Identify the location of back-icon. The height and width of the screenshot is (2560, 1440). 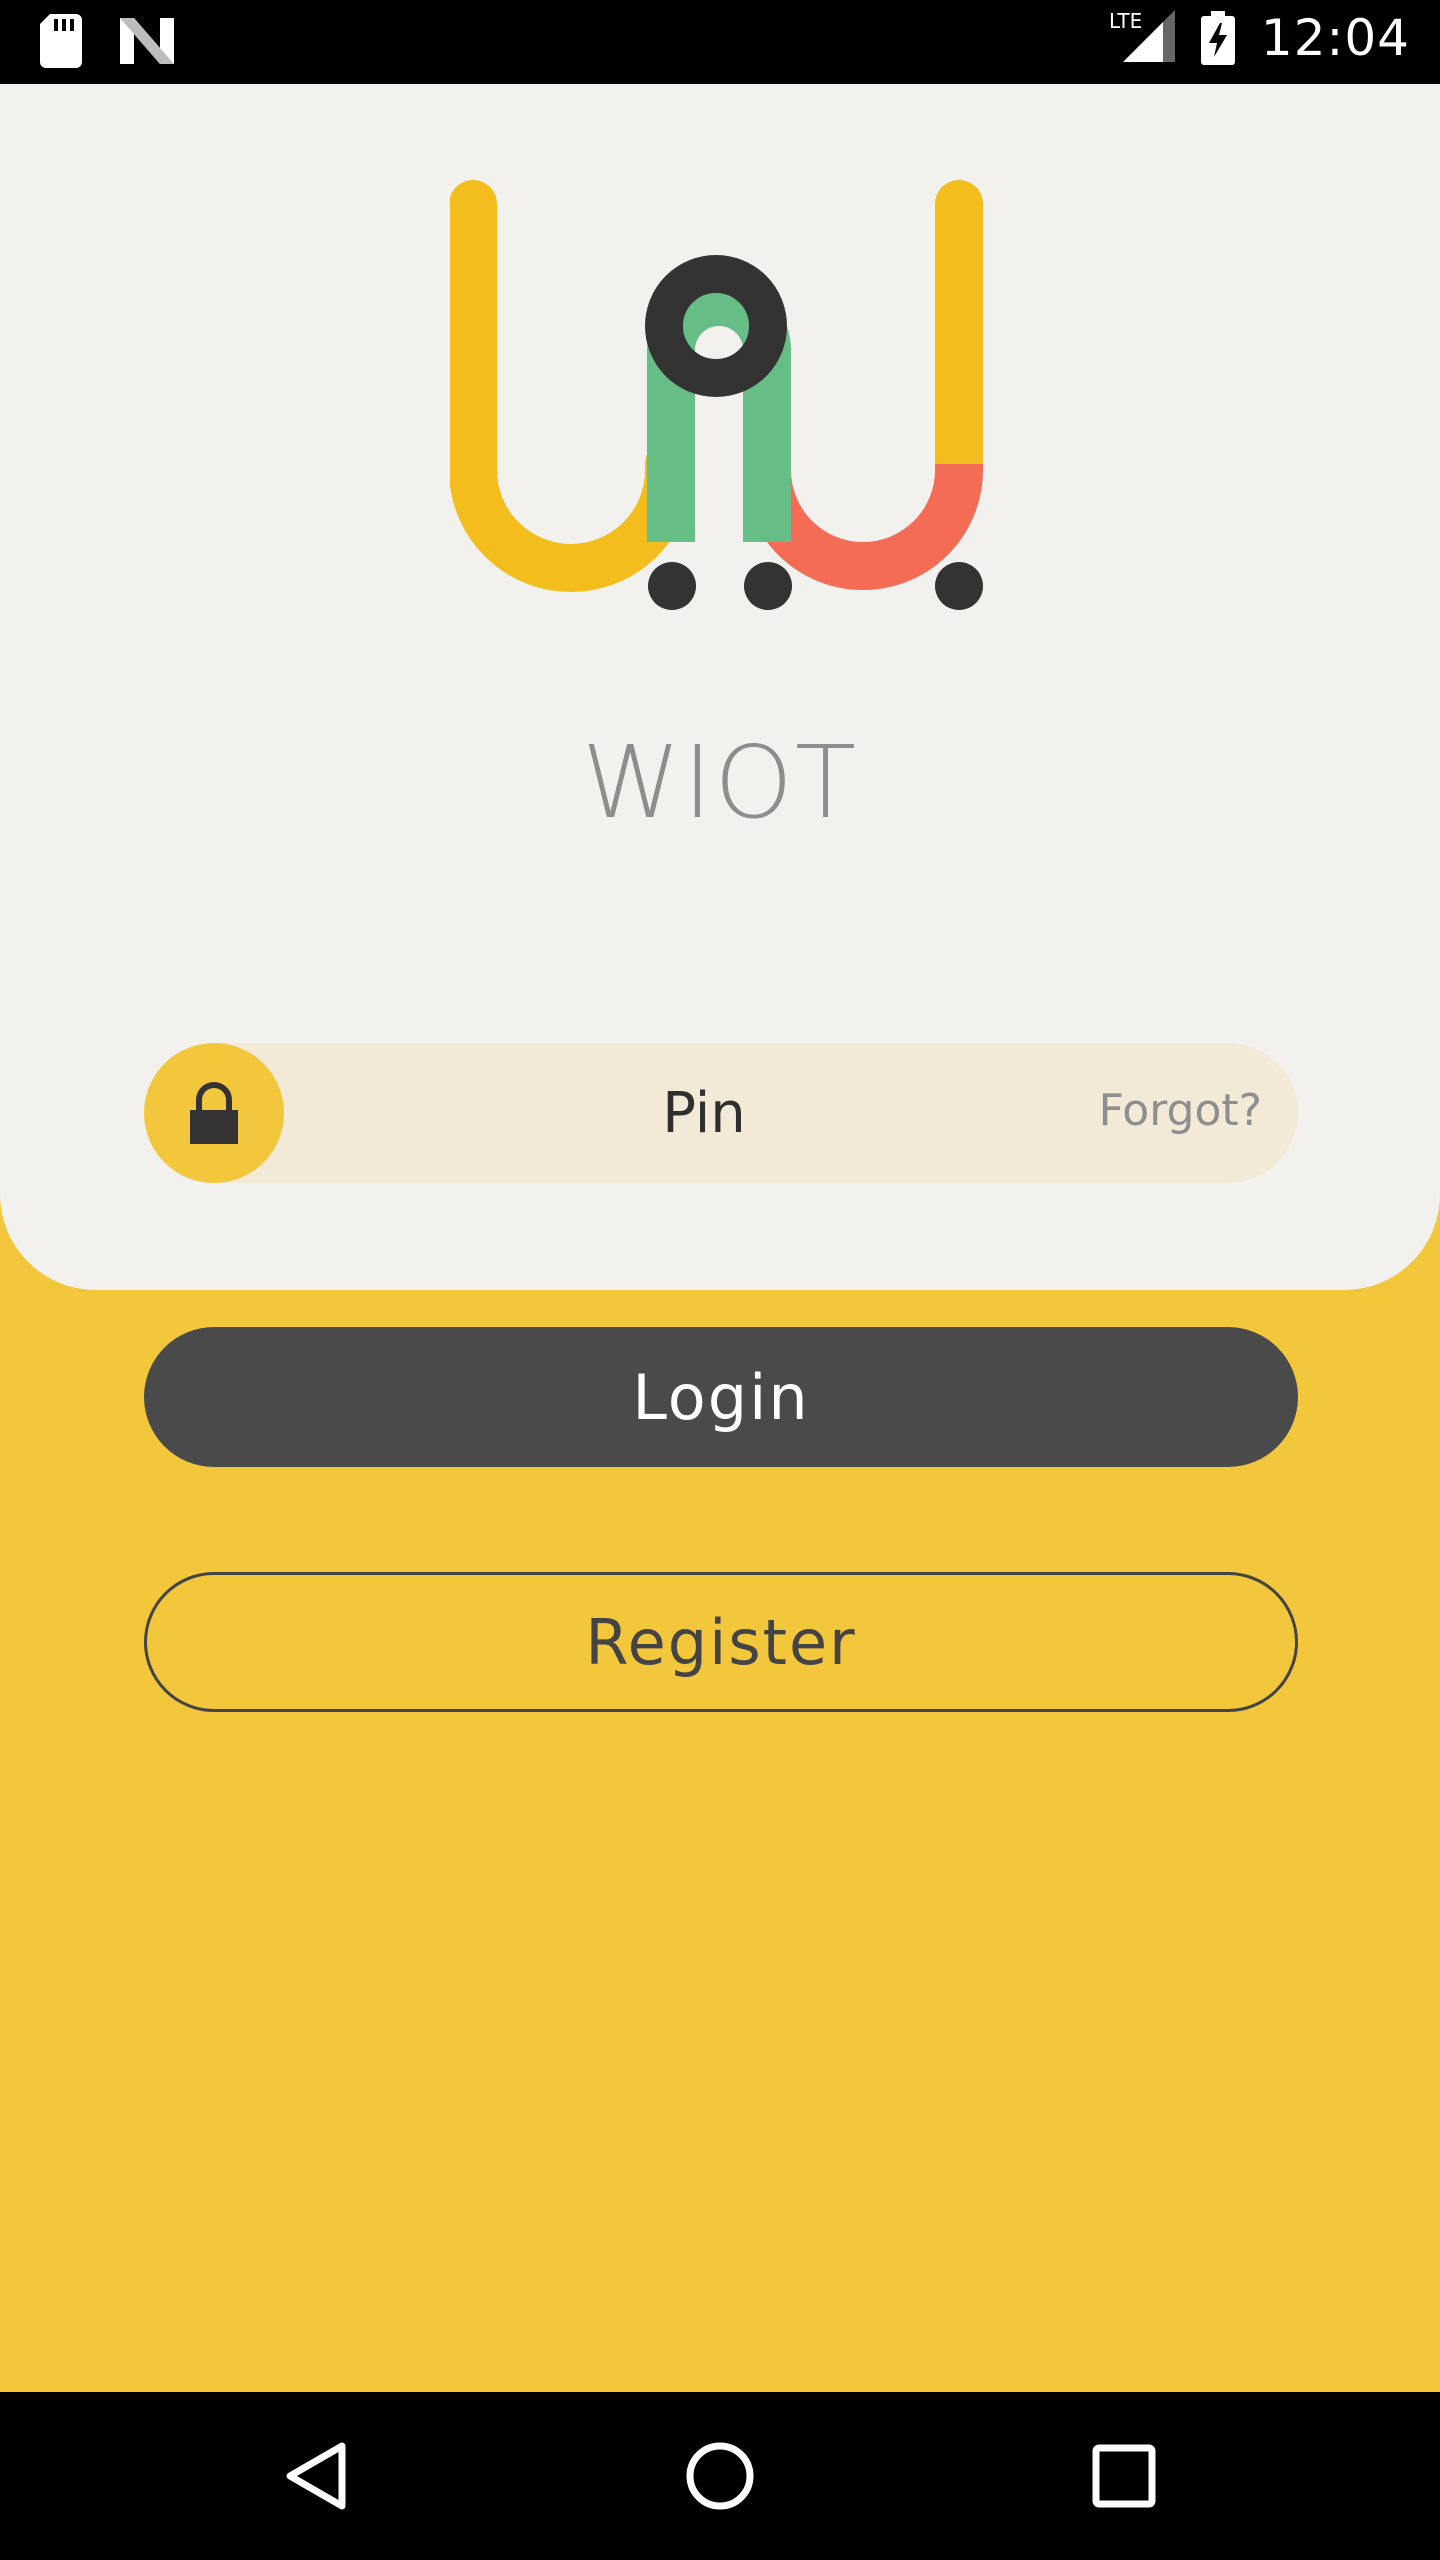
(316, 2476).